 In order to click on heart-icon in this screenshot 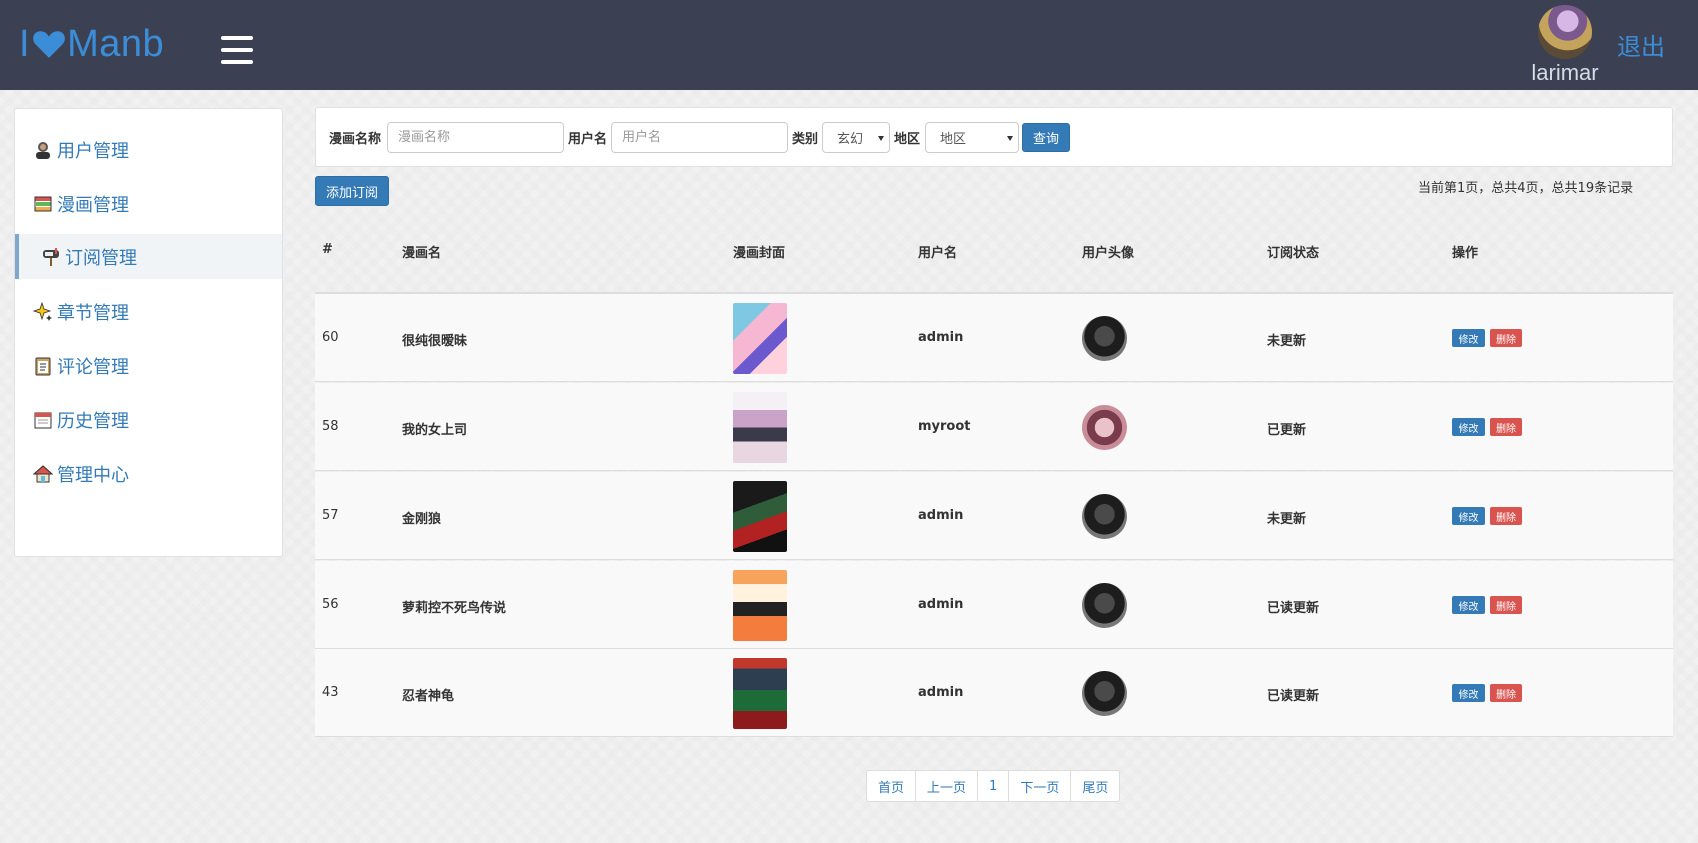, I will do `click(49, 44)`.